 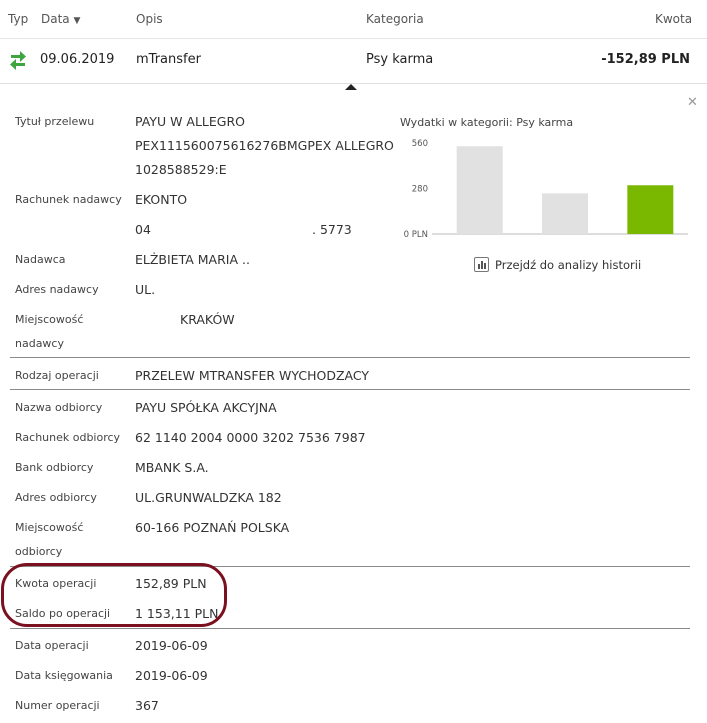 What do you see at coordinates (143, 229) in the screenshot?
I see `sender-account-line-2: 04` at bounding box center [143, 229].